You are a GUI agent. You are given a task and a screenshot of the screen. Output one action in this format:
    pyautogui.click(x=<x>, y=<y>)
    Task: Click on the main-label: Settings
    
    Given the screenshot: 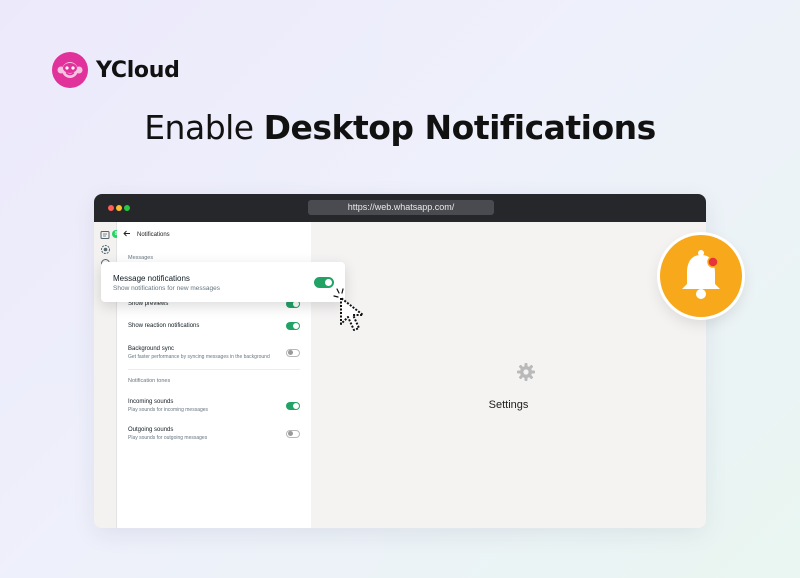 What is the action you would take?
    pyautogui.click(x=508, y=405)
    